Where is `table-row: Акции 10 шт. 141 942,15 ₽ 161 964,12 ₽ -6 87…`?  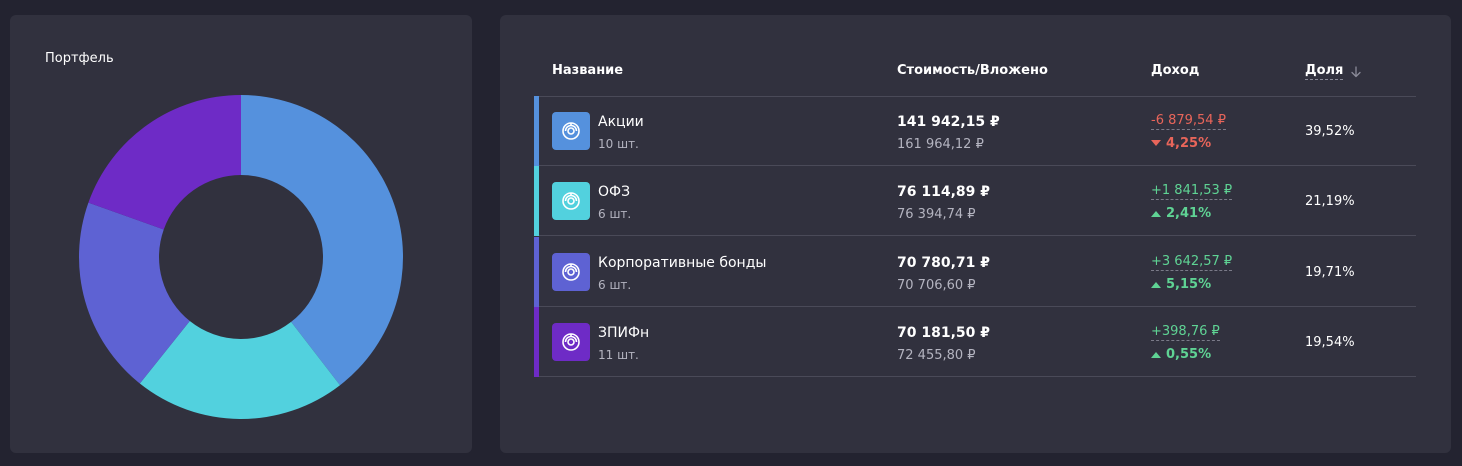
table-row: Акции 10 шт. 141 942,15 ₽ 161 964,12 ₽ -6 87… is located at coordinates (975, 131).